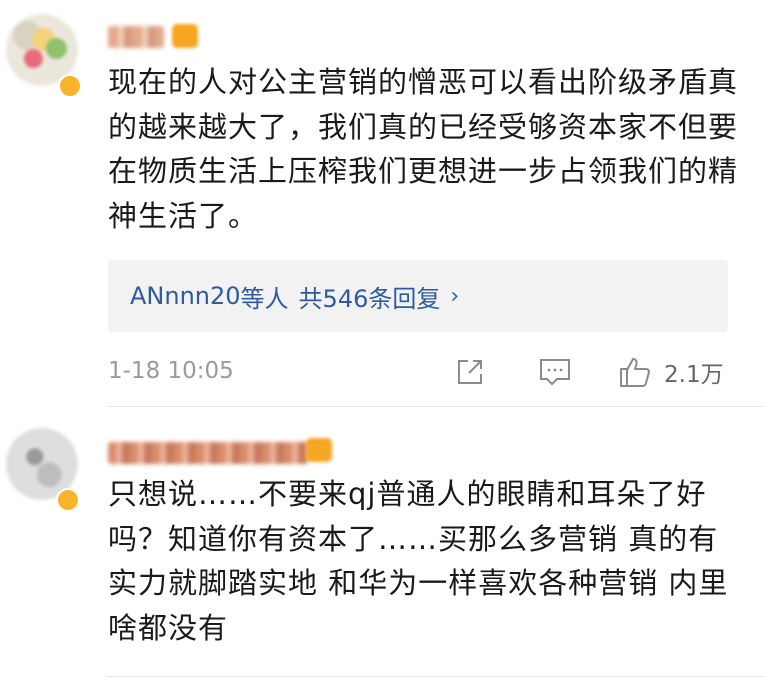 This screenshot has height=679, width=764. I want to click on comment-icon, so click(555, 372).